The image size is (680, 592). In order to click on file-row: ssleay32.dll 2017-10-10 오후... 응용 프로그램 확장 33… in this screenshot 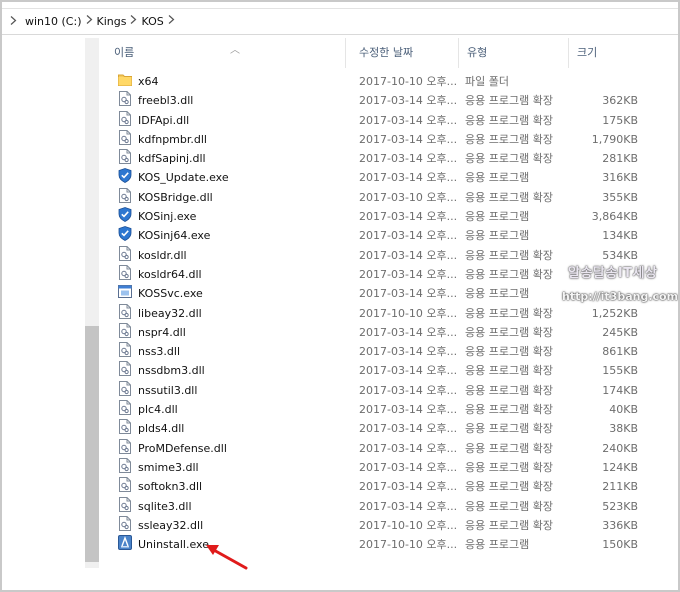, I will do `click(376, 525)`.